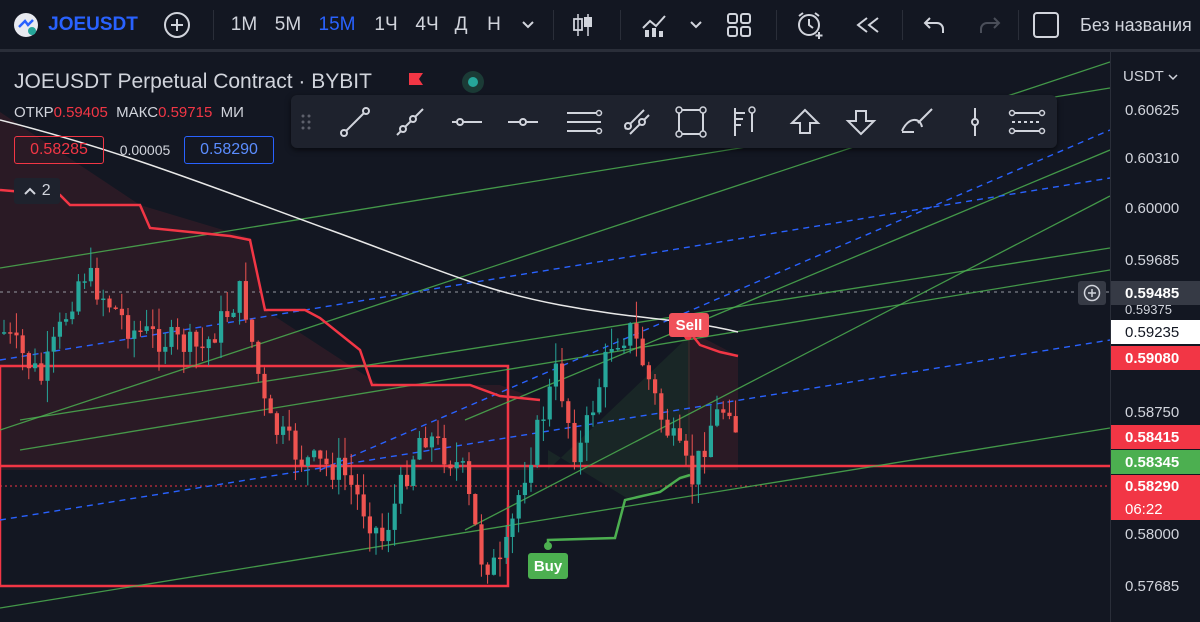 The image size is (1200, 622). I want to click on fib-icon, so click(743, 121).